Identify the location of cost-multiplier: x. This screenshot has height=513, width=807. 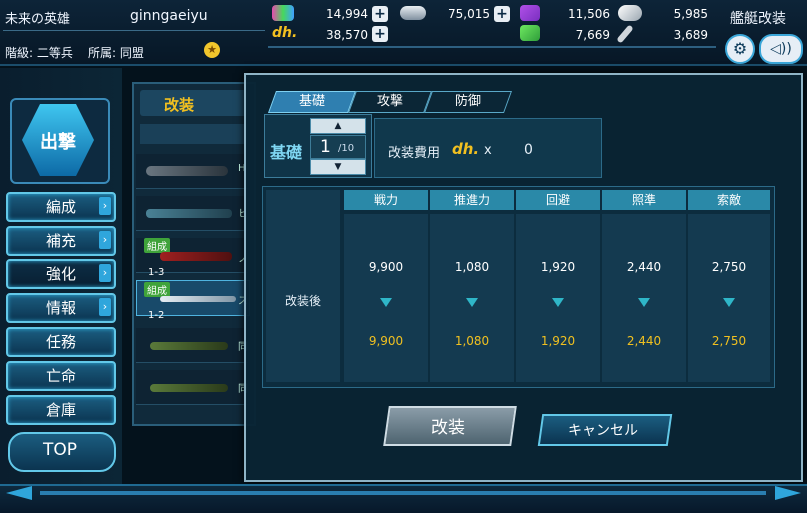
(488, 150).